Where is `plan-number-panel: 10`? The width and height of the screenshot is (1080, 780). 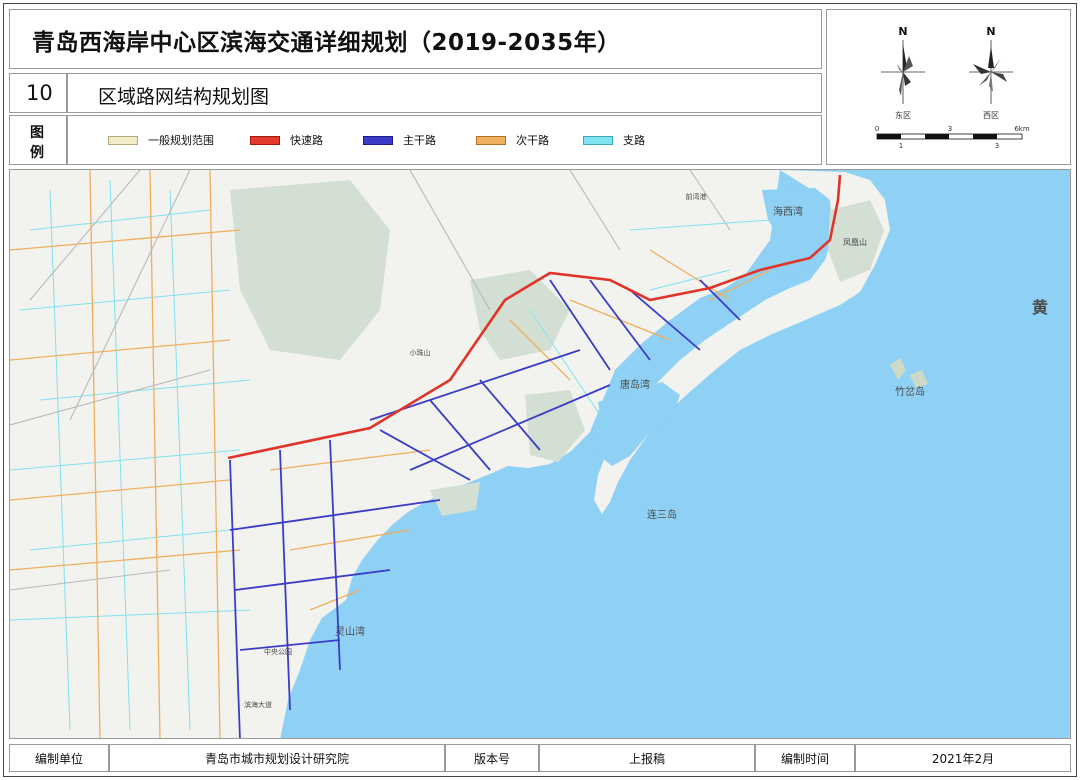 plan-number-panel: 10 is located at coordinates (38, 93).